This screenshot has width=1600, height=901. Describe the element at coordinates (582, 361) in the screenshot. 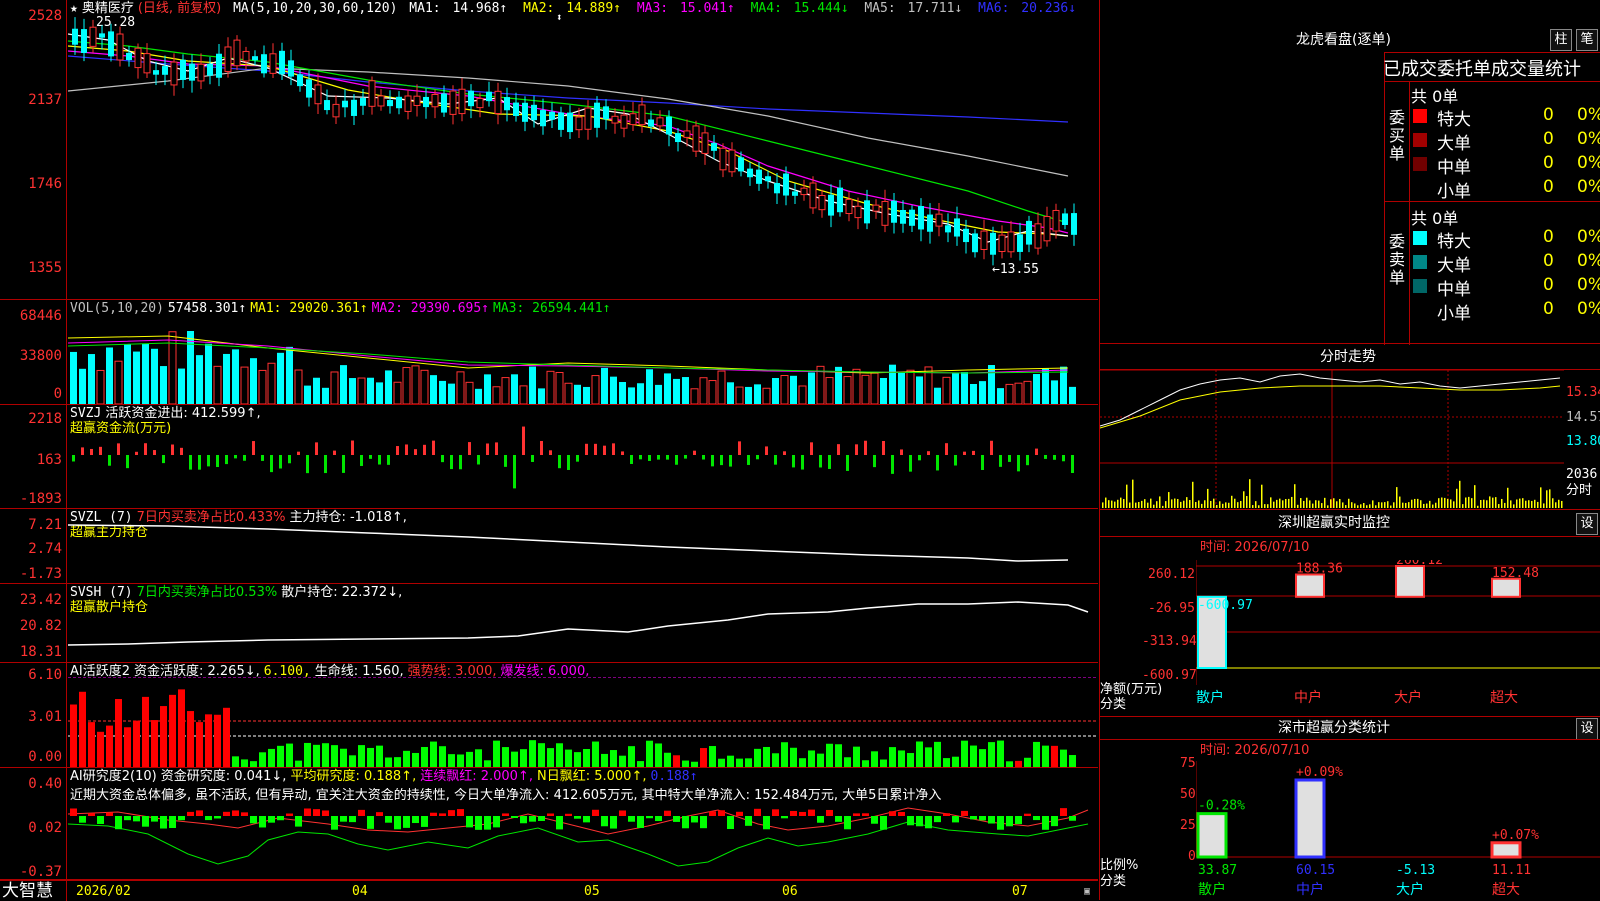

I see `volume-chart` at that location.